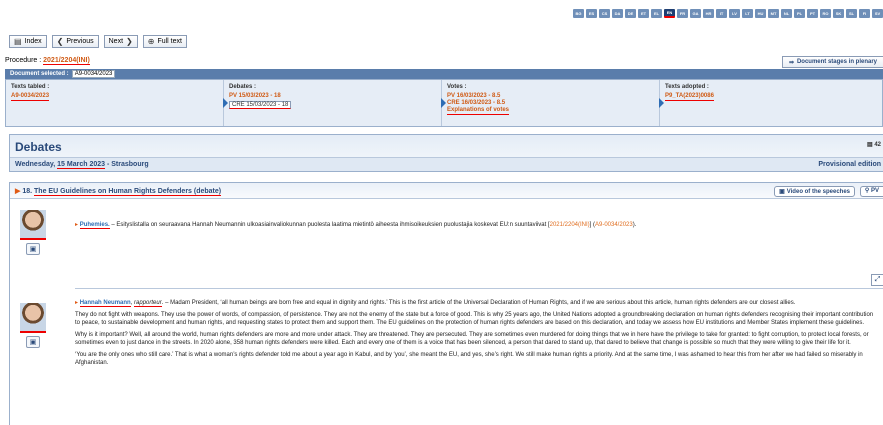  Describe the element at coordinates (656, 13) in the screenshot. I see `language-el: EL` at that location.